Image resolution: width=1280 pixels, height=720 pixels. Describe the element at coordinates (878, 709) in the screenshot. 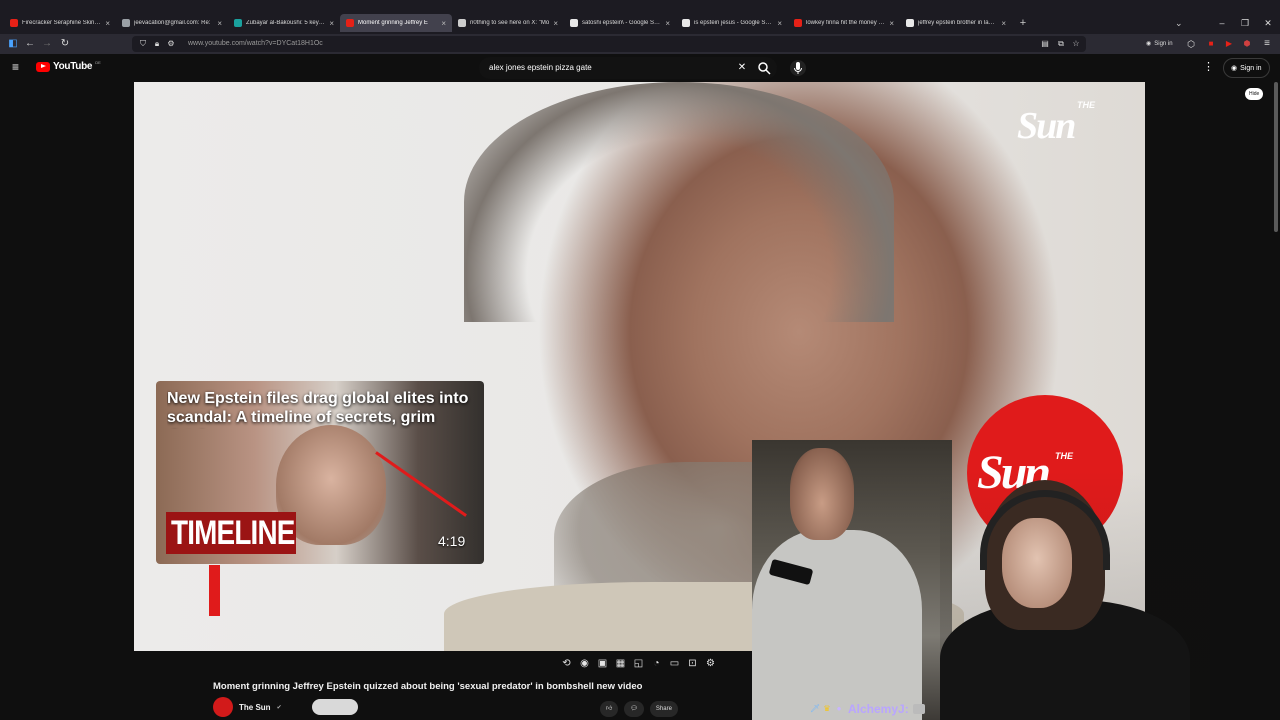

I see `chat-username: AlchemyJ:` at that location.